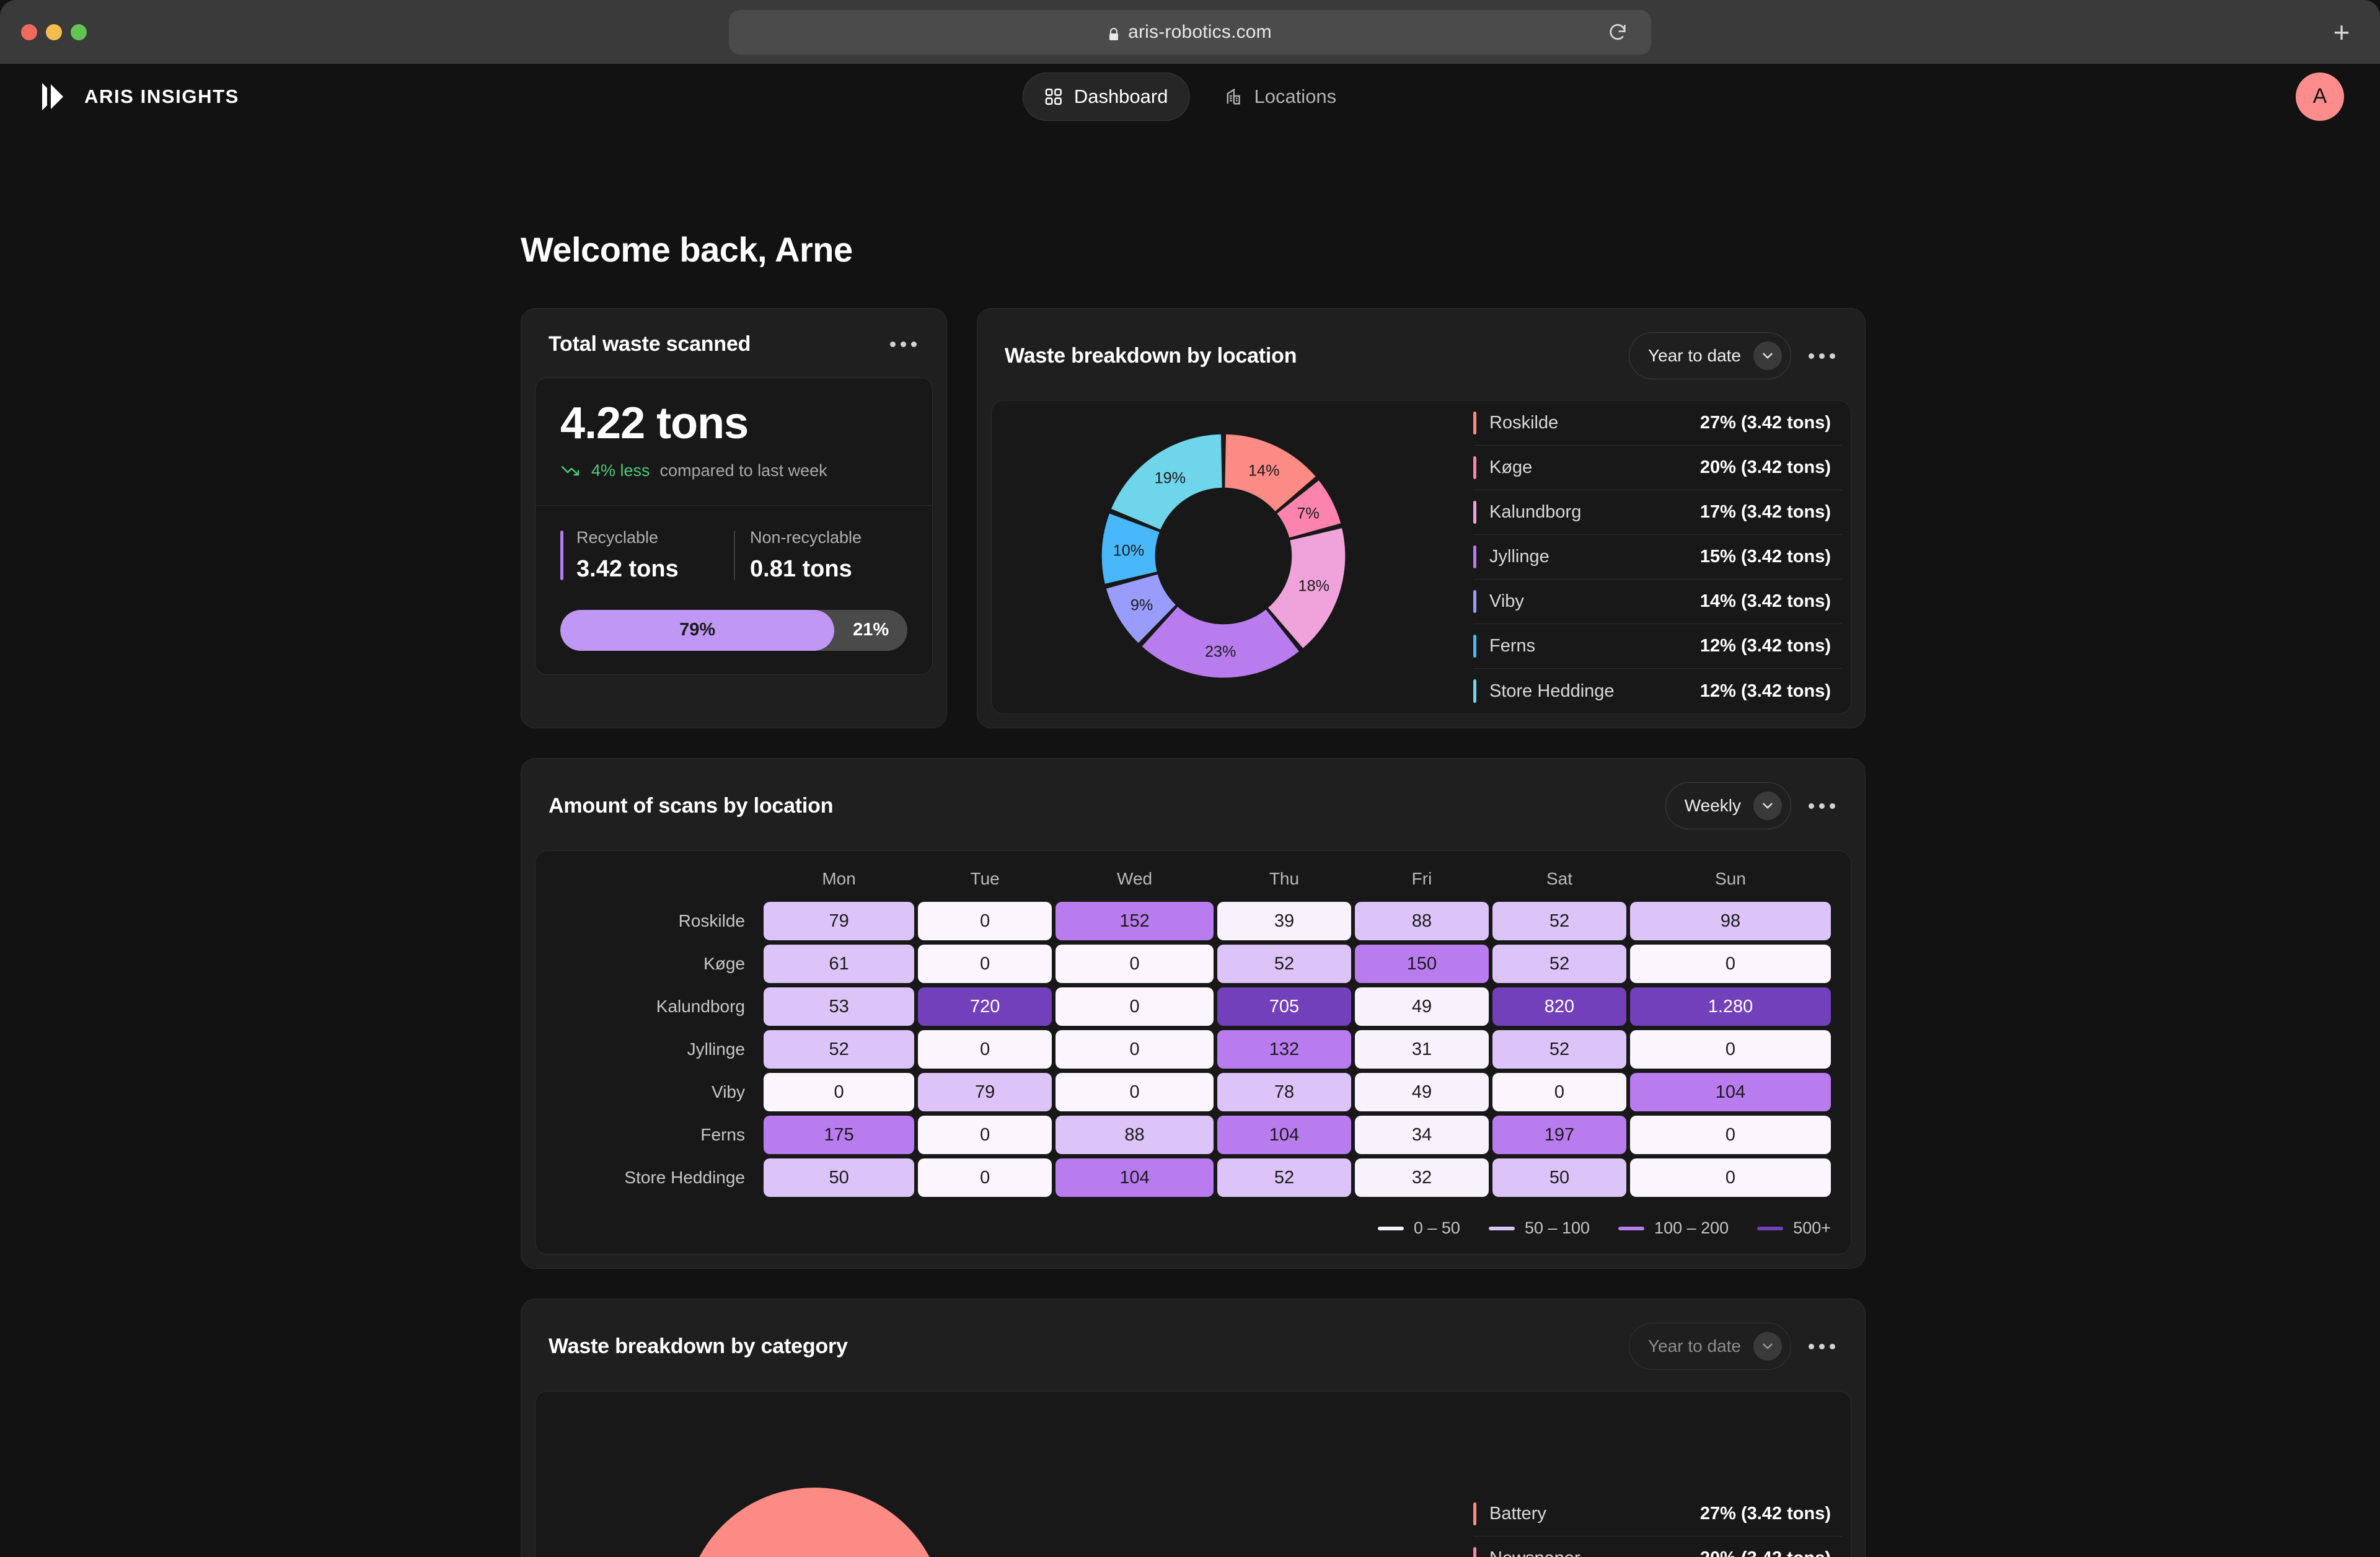 The height and width of the screenshot is (1557, 2380). What do you see at coordinates (1193, 1345) in the screenshot?
I see `category-card-header: Waste breakdown by category Year to date` at bounding box center [1193, 1345].